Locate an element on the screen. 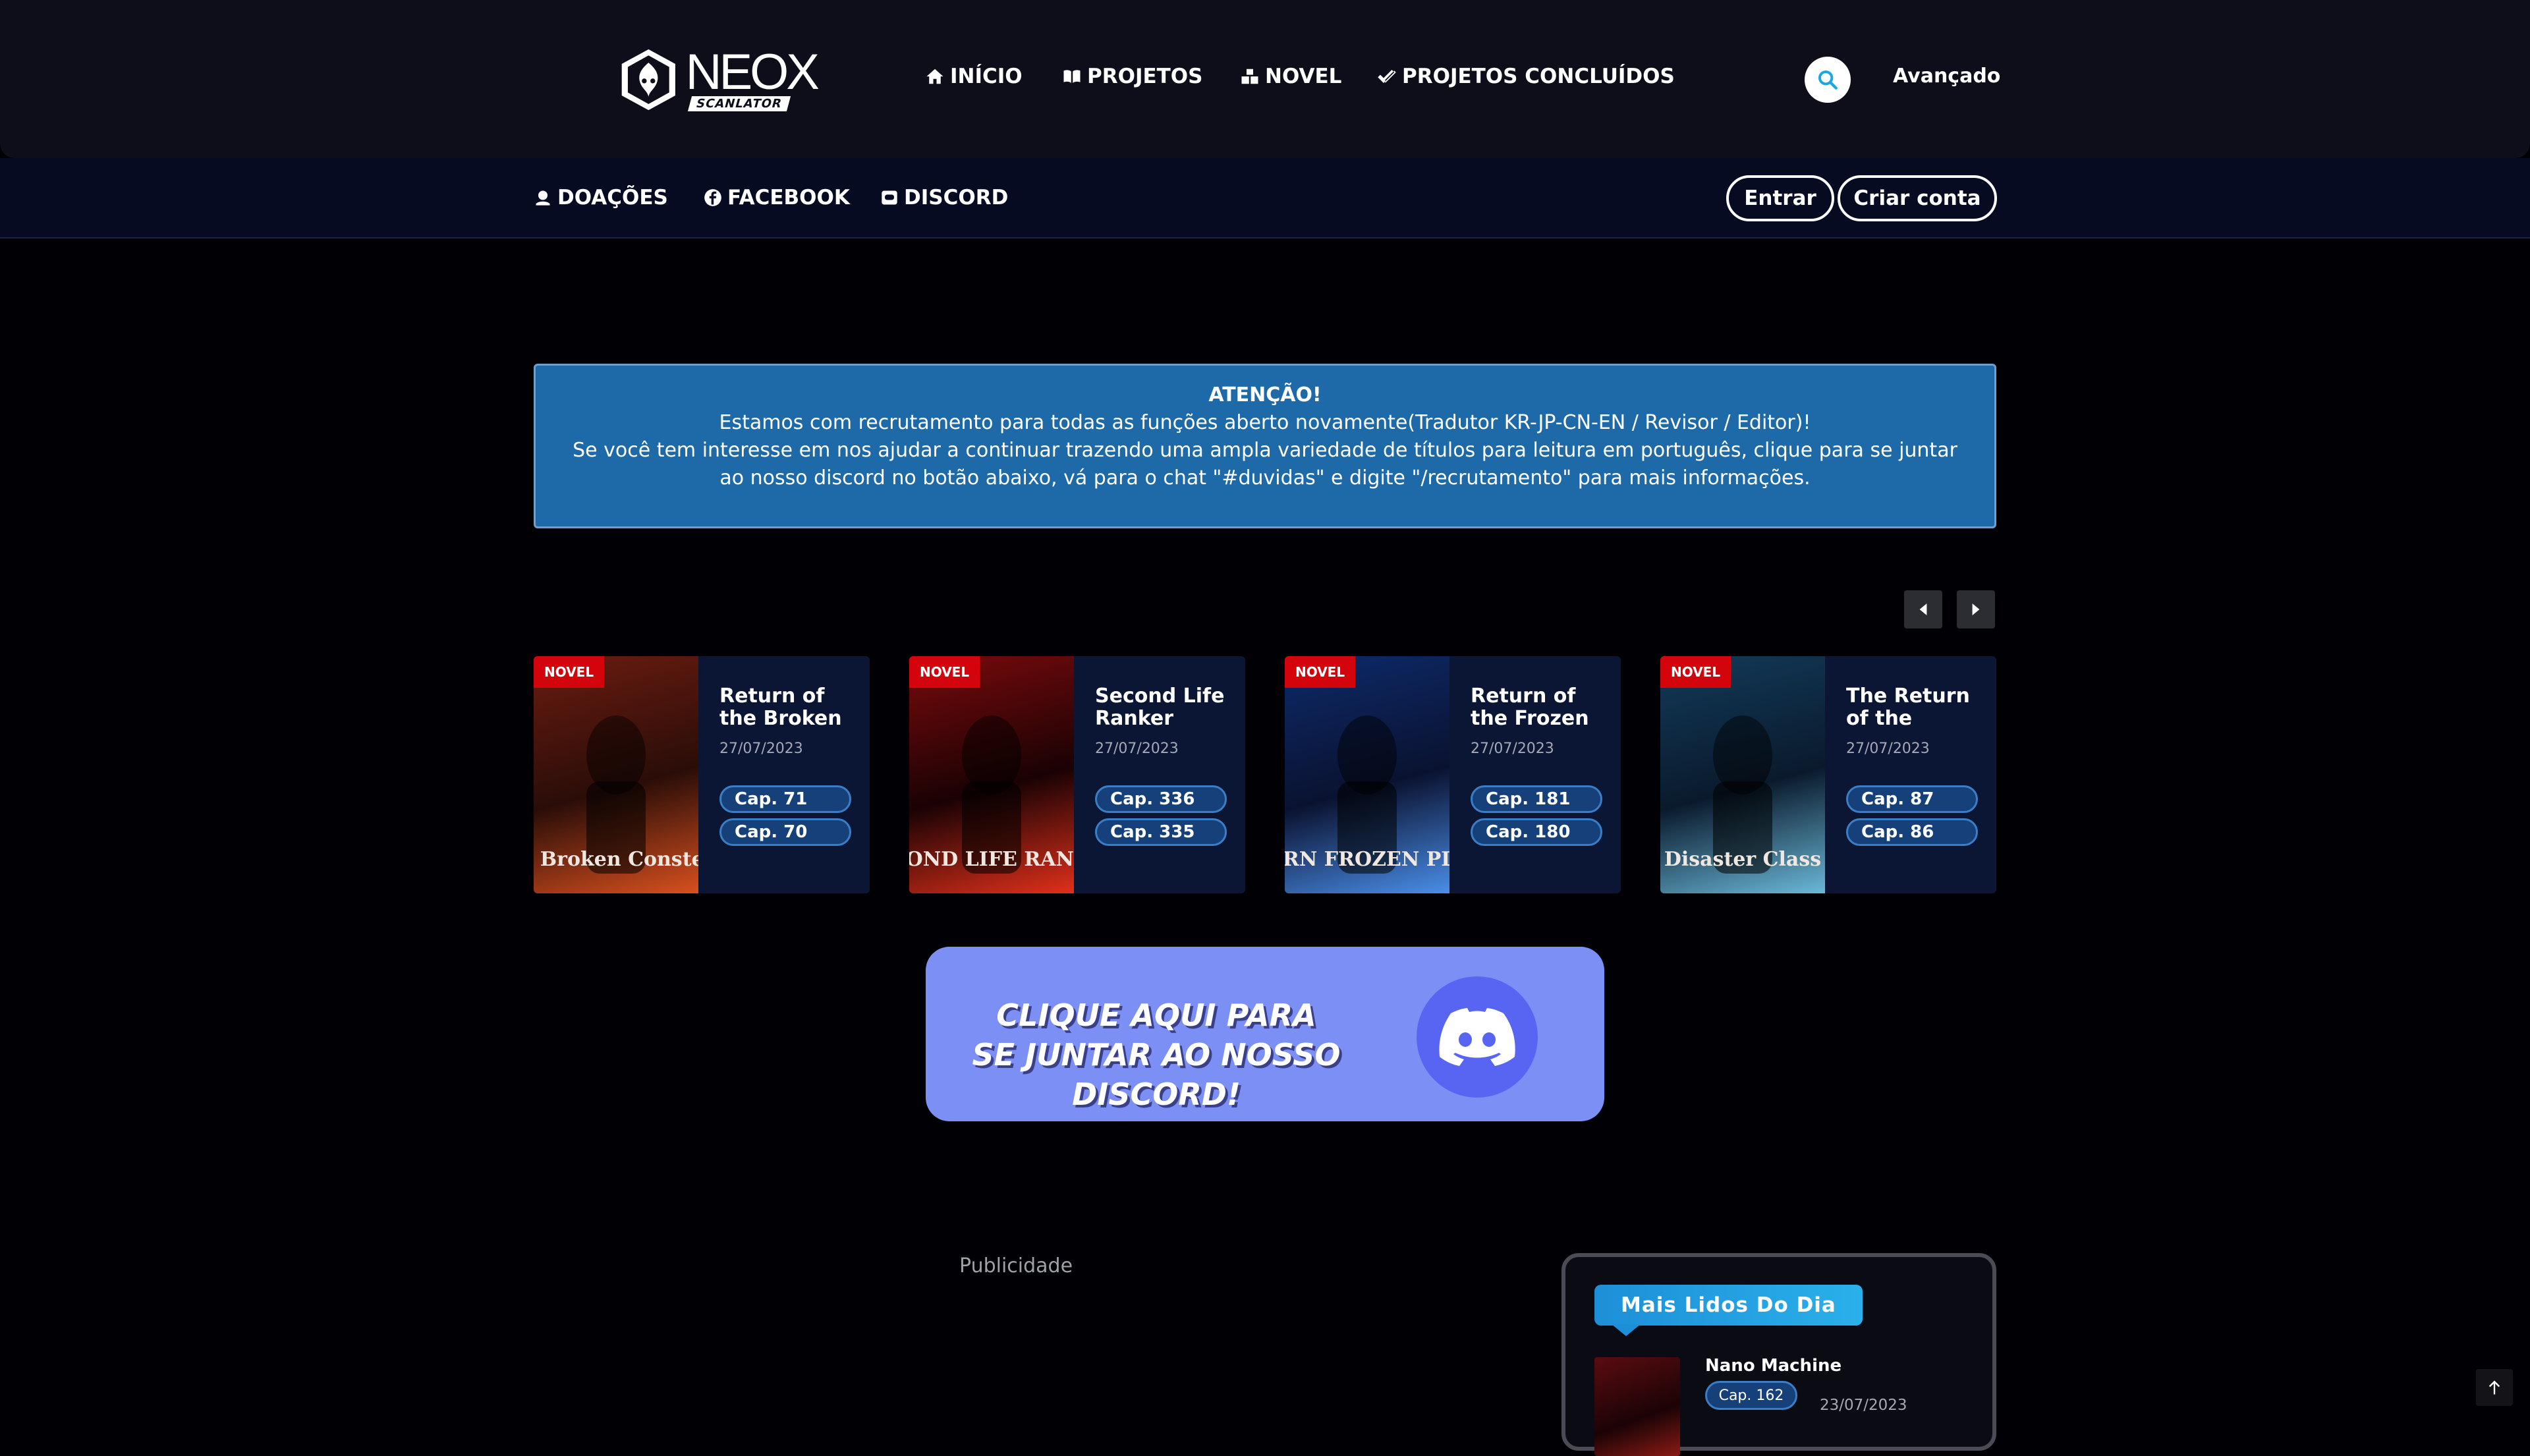  site-logo: NEOX SCANLATOR is located at coordinates (719, 79).